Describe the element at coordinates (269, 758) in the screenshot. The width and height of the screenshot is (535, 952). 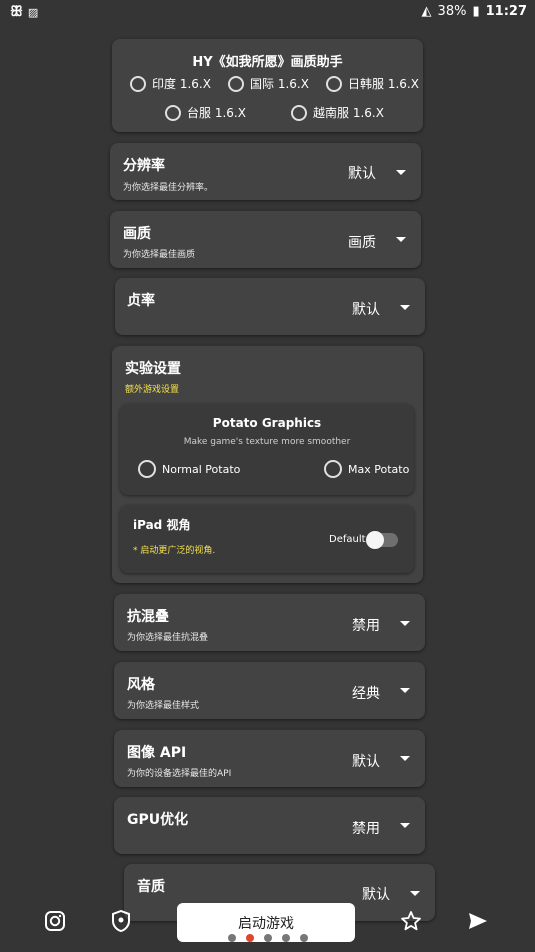
I see `graphics-api-card: 图像 API 为你的设备选择最佳的API 默认` at that location.